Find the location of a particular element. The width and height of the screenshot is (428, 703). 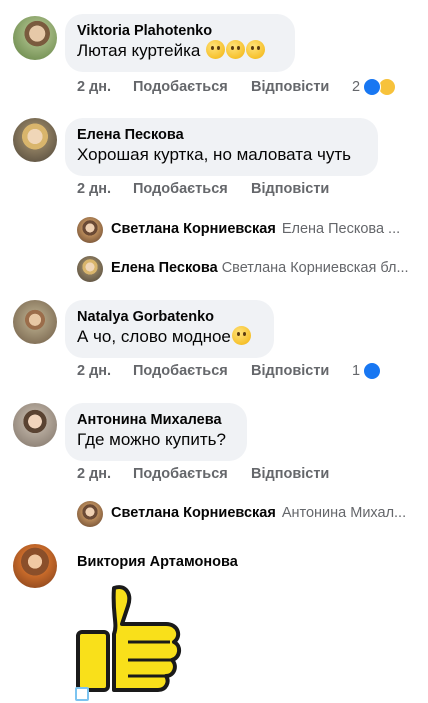

thinking-emoji-icon is located at coordinates (241, 335).